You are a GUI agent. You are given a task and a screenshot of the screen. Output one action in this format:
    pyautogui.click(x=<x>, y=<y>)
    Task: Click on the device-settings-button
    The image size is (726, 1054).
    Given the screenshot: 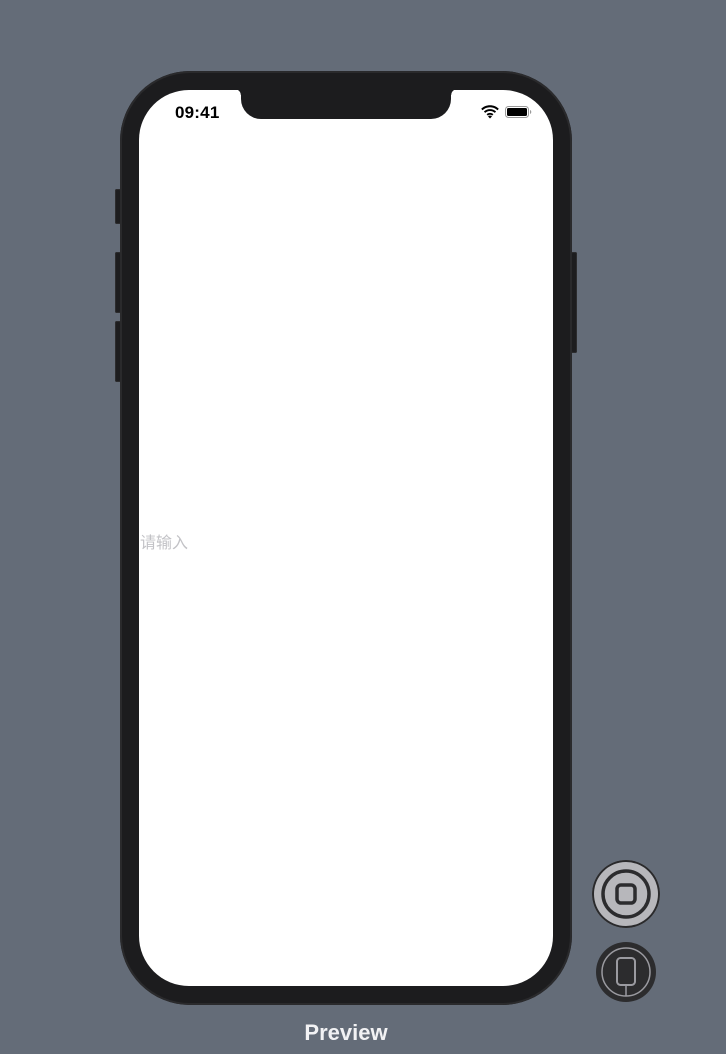 What is the action you would take?
    pyautogui.click(x=626, y=972)
    